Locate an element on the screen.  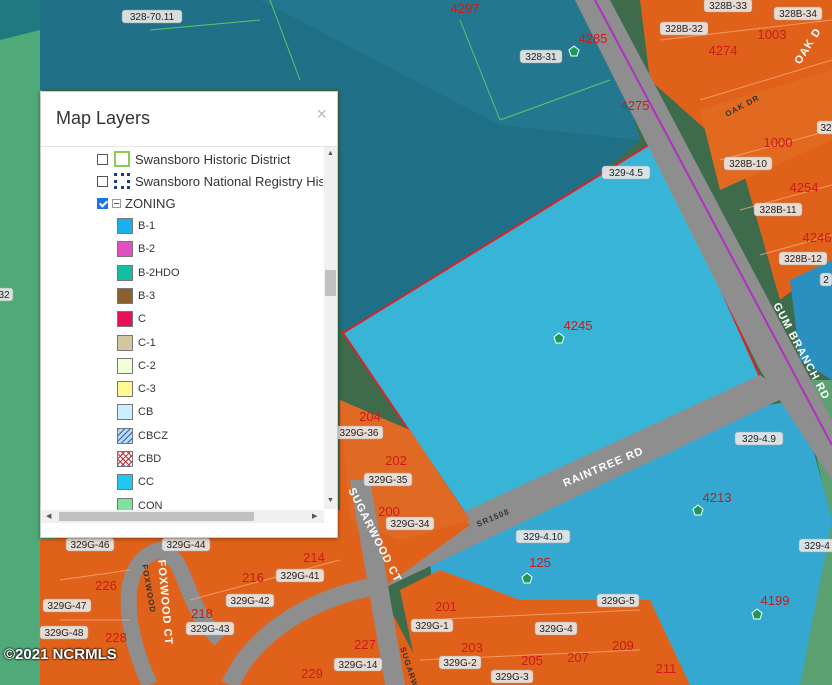
parcel-id-text: 329G-4 is located at coordinates (556, 629).